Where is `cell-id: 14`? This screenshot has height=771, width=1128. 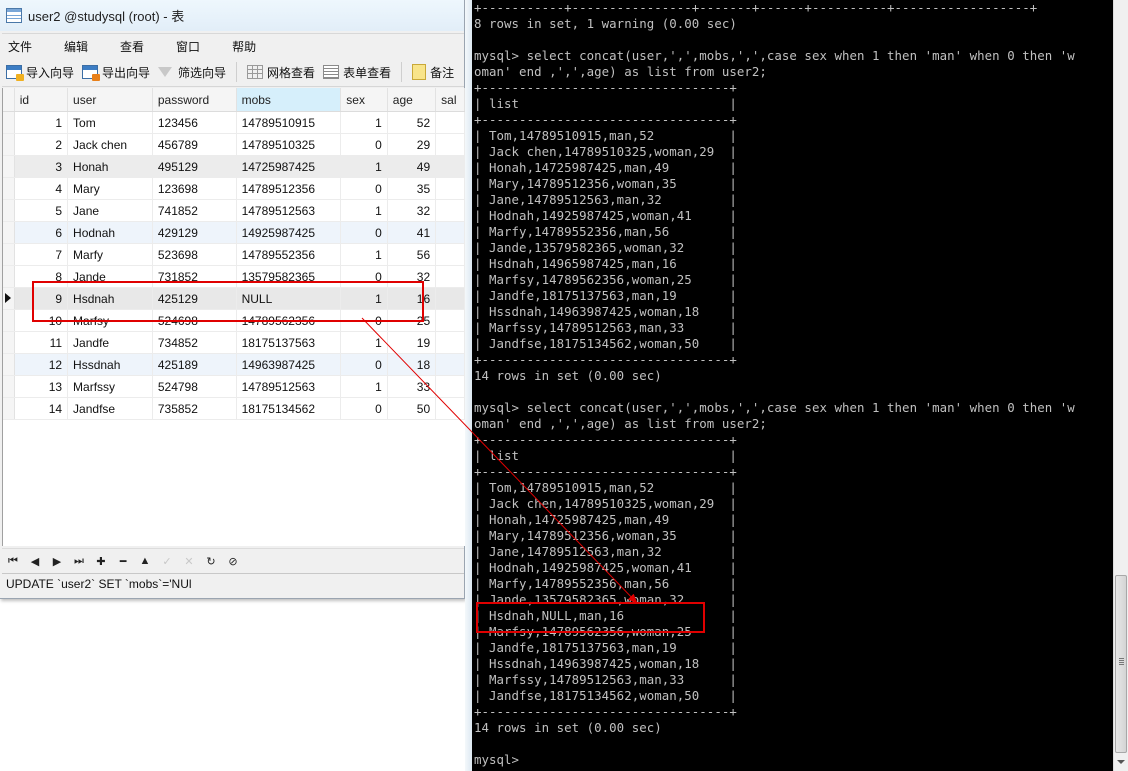
cell-id: 14 is located at coordinates (41, 408).